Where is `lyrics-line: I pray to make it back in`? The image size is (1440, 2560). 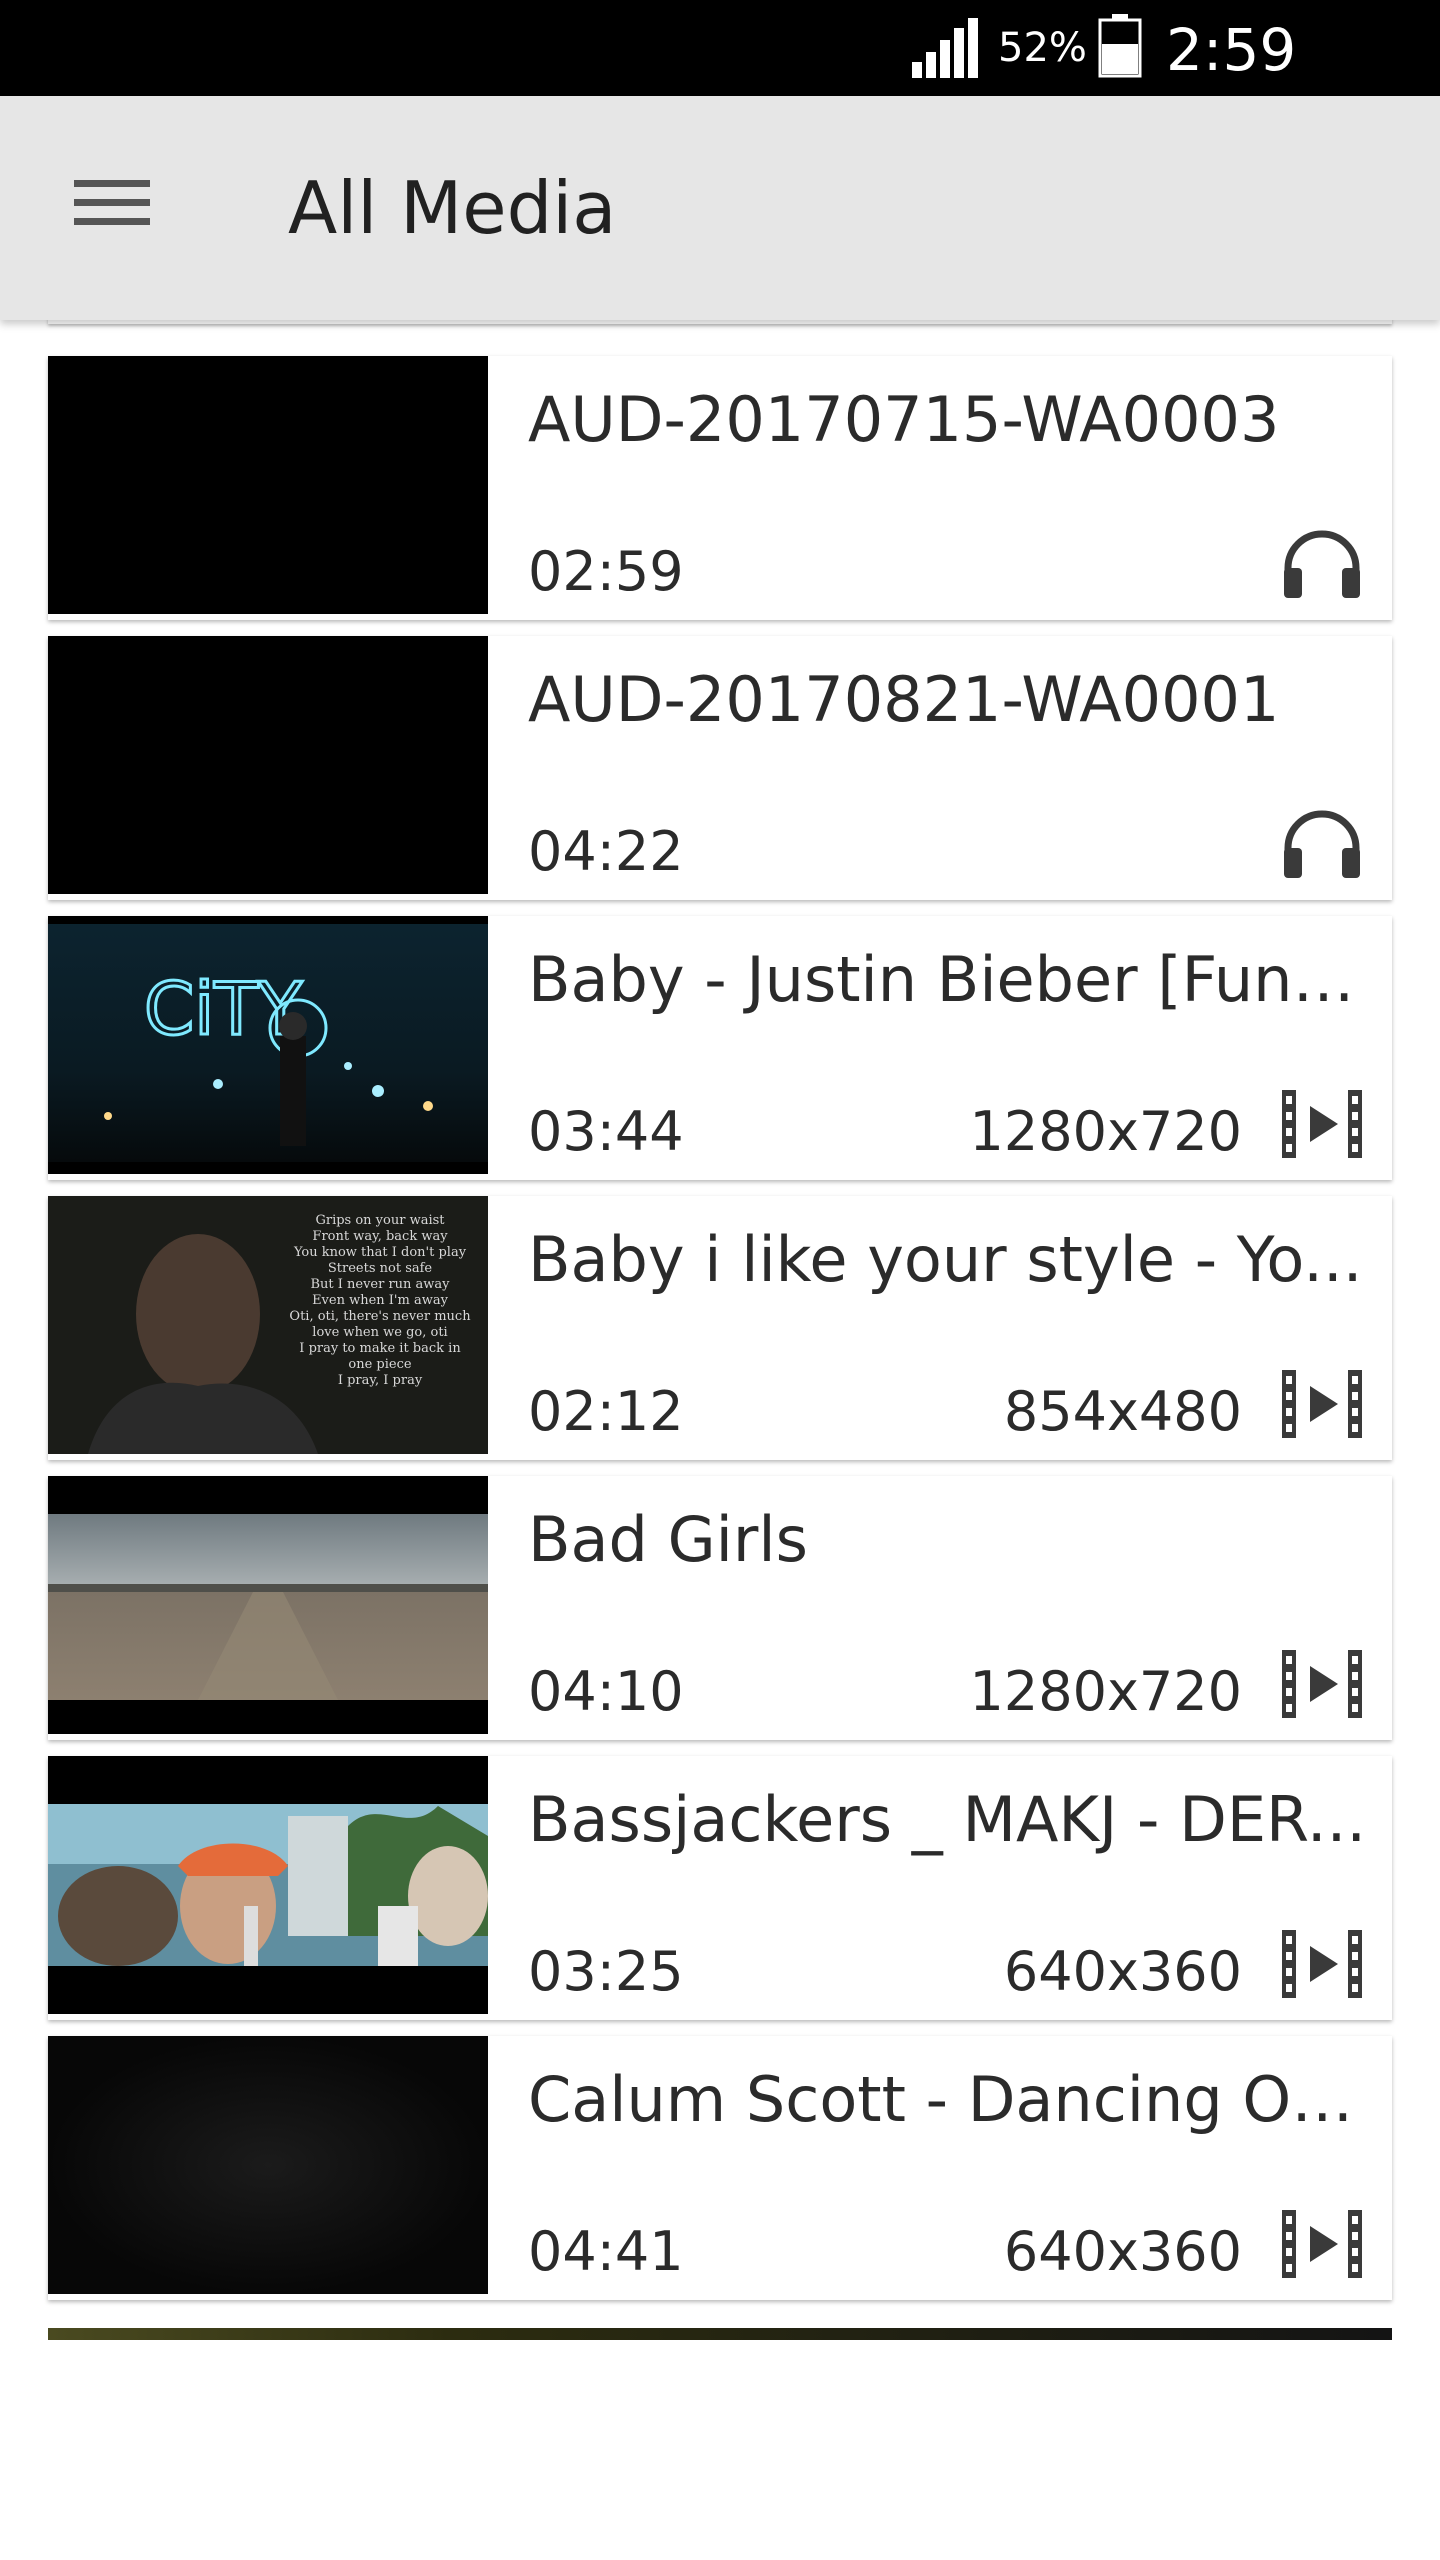
lyrics-line: I pray to make it back in is located at coordinates (380, 1348).